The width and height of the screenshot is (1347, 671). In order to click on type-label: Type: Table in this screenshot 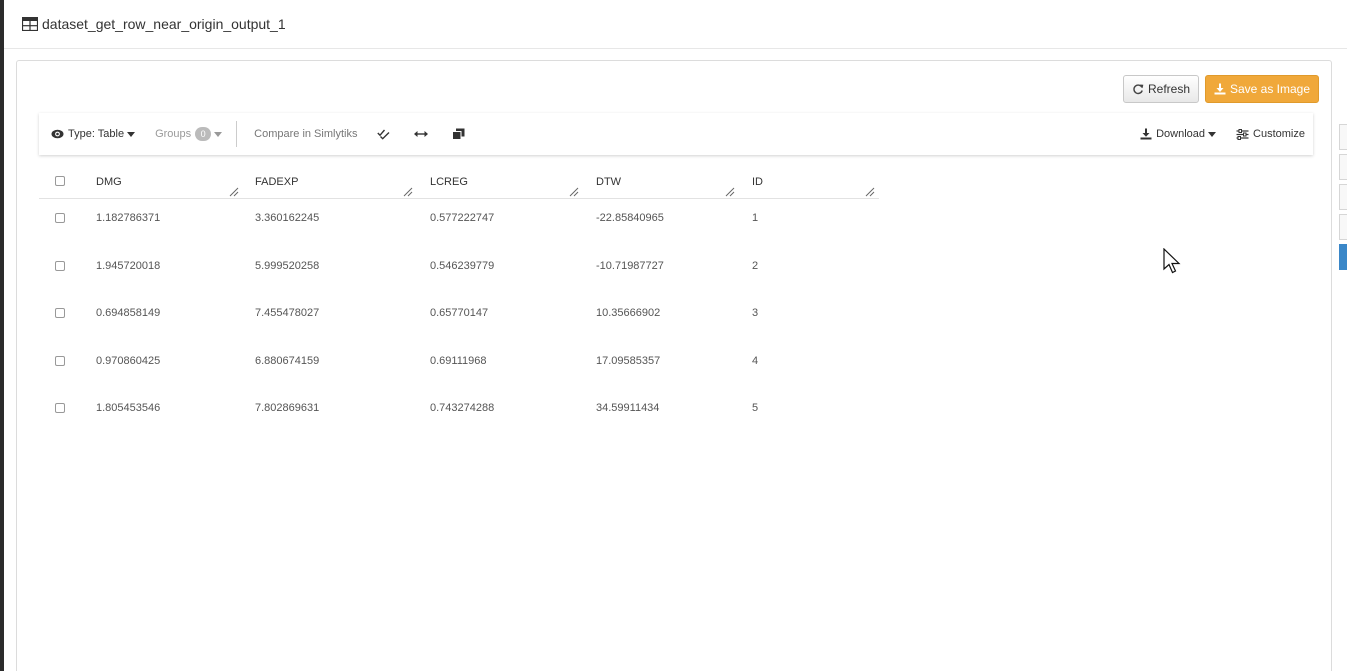, I will do `click(96, 134)`.